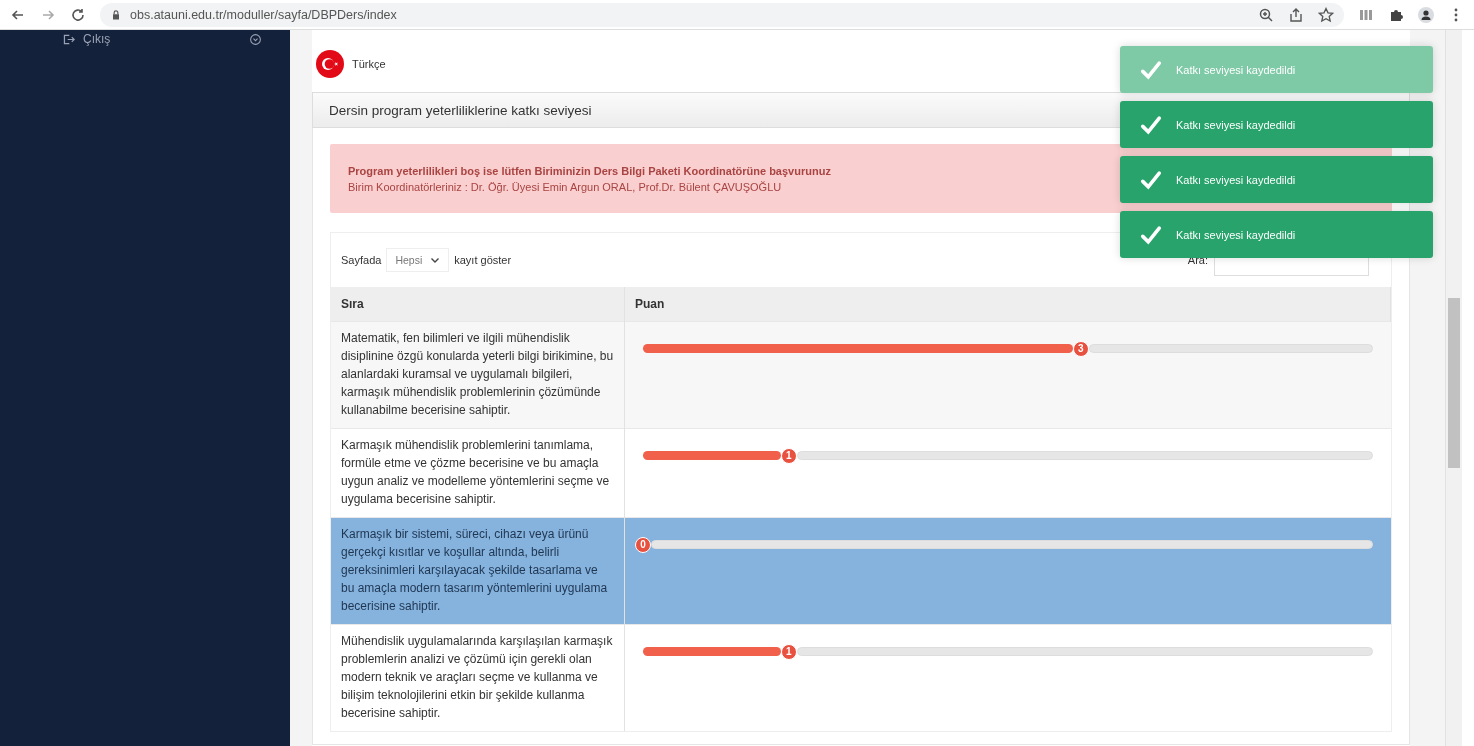  What do you see at coordinates (565, 187) in the screenshot?
I see `alert-text: Birim Koordinatörleriniz : Dr. Öğr. Üyesi Emin Argun ORAL, Prof.Dr. Bülent ÇAVUŞOĞLU` at bounding box center [565, 187].